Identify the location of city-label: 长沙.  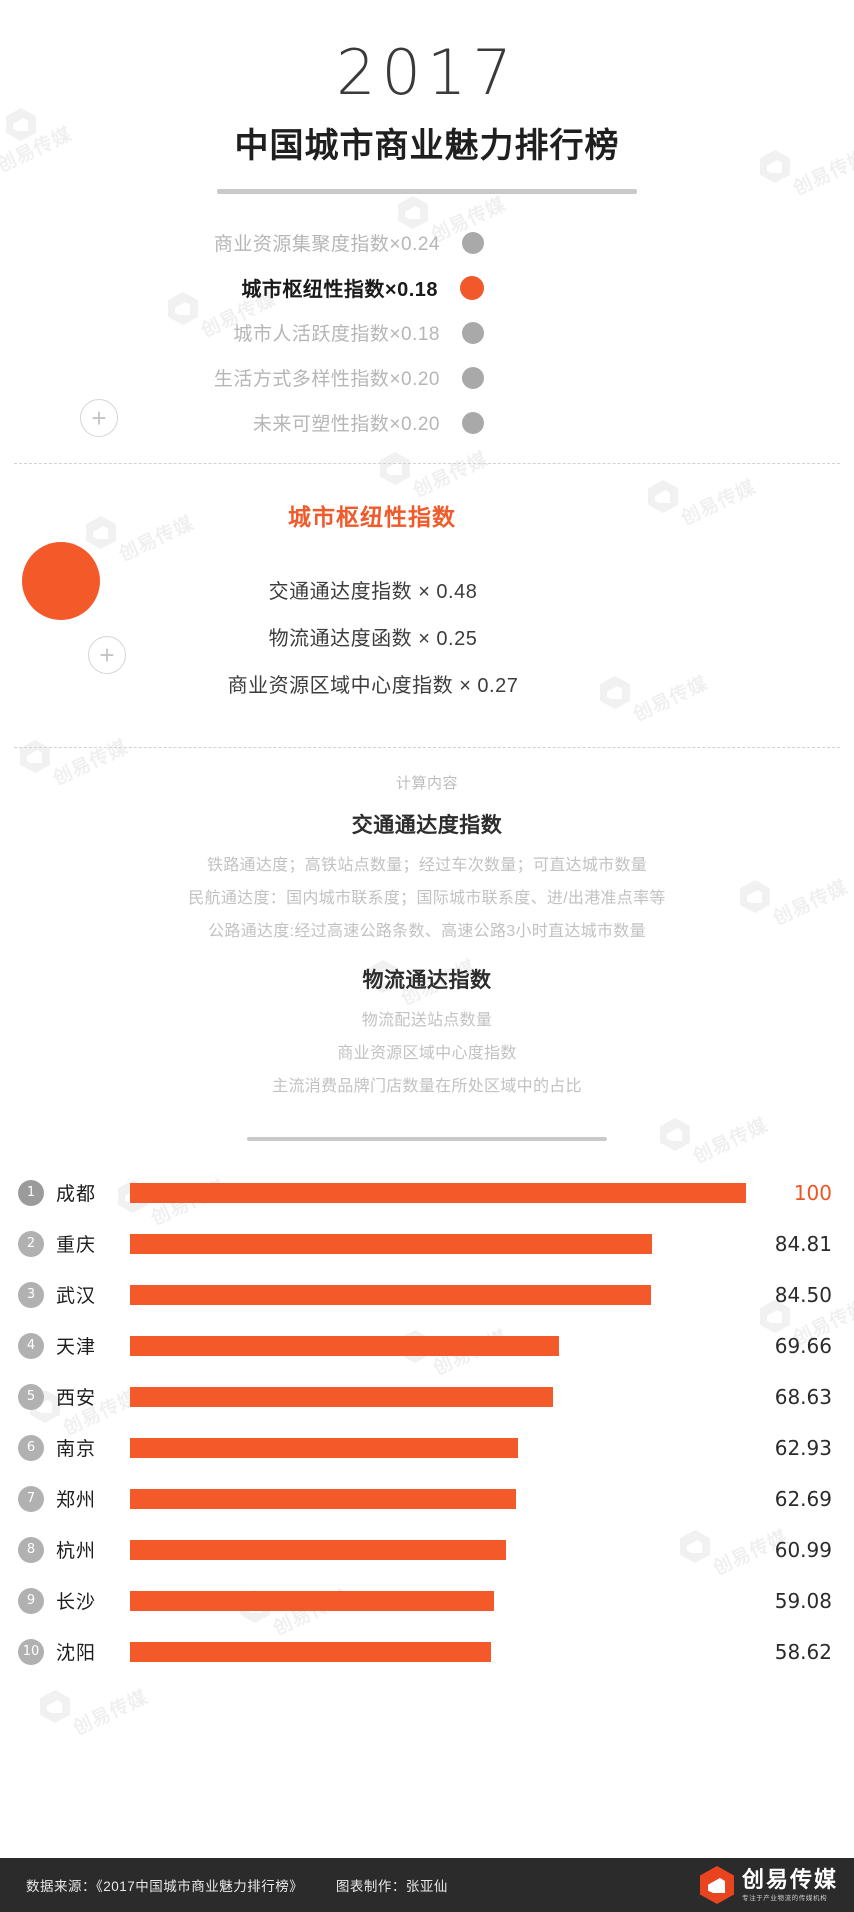
(76, 1602).